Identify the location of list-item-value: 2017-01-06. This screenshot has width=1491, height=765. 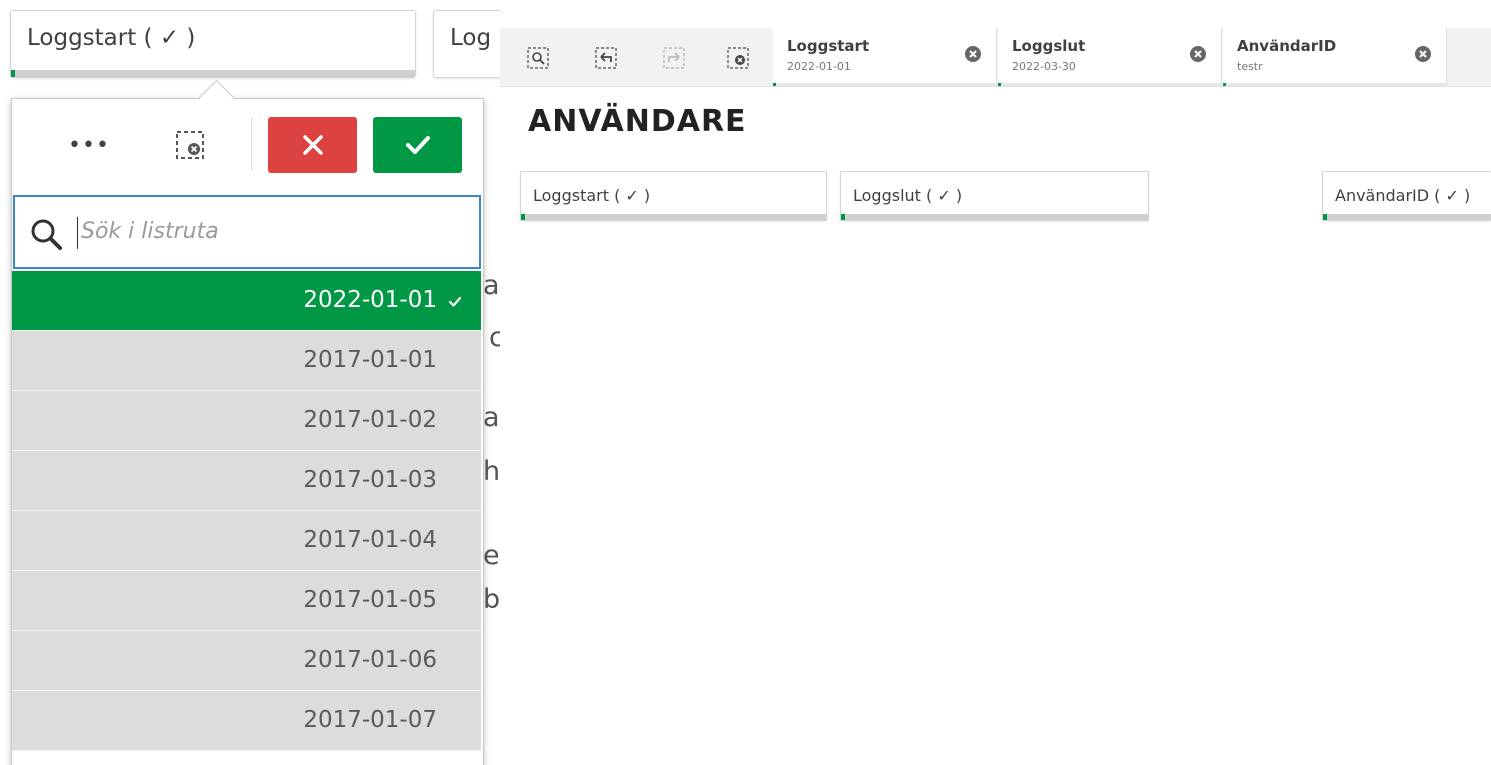
(370, 660).